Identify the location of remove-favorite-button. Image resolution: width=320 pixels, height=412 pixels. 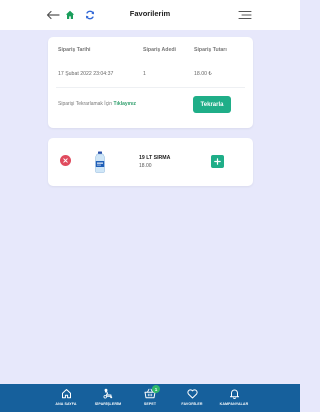
(65, 160).